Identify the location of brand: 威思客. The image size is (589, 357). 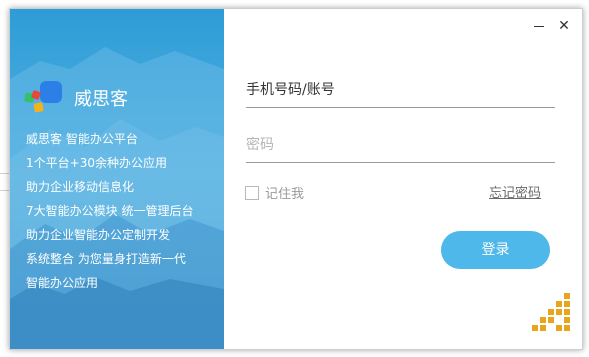
(75, 98).